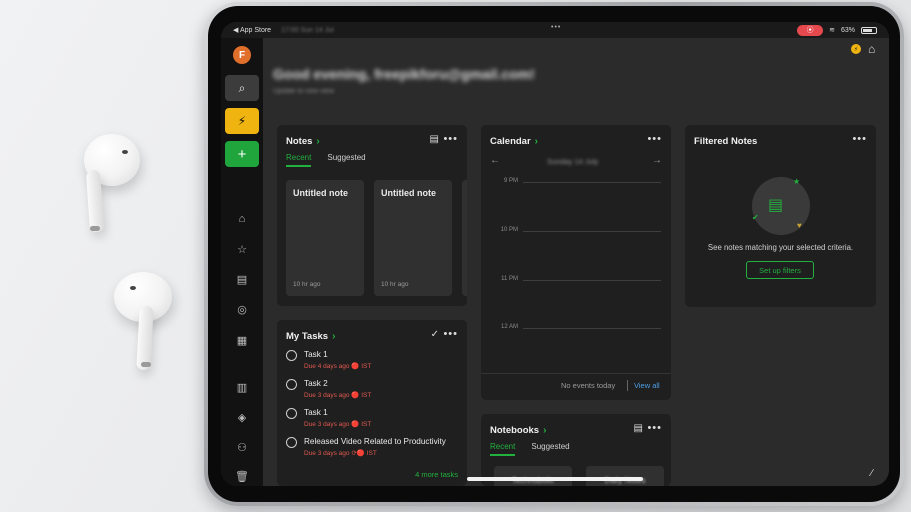 This screenshot has height=512, width=911. I want to click on status-time: 17:00 Sun 14 Jul, so click(307, 30).